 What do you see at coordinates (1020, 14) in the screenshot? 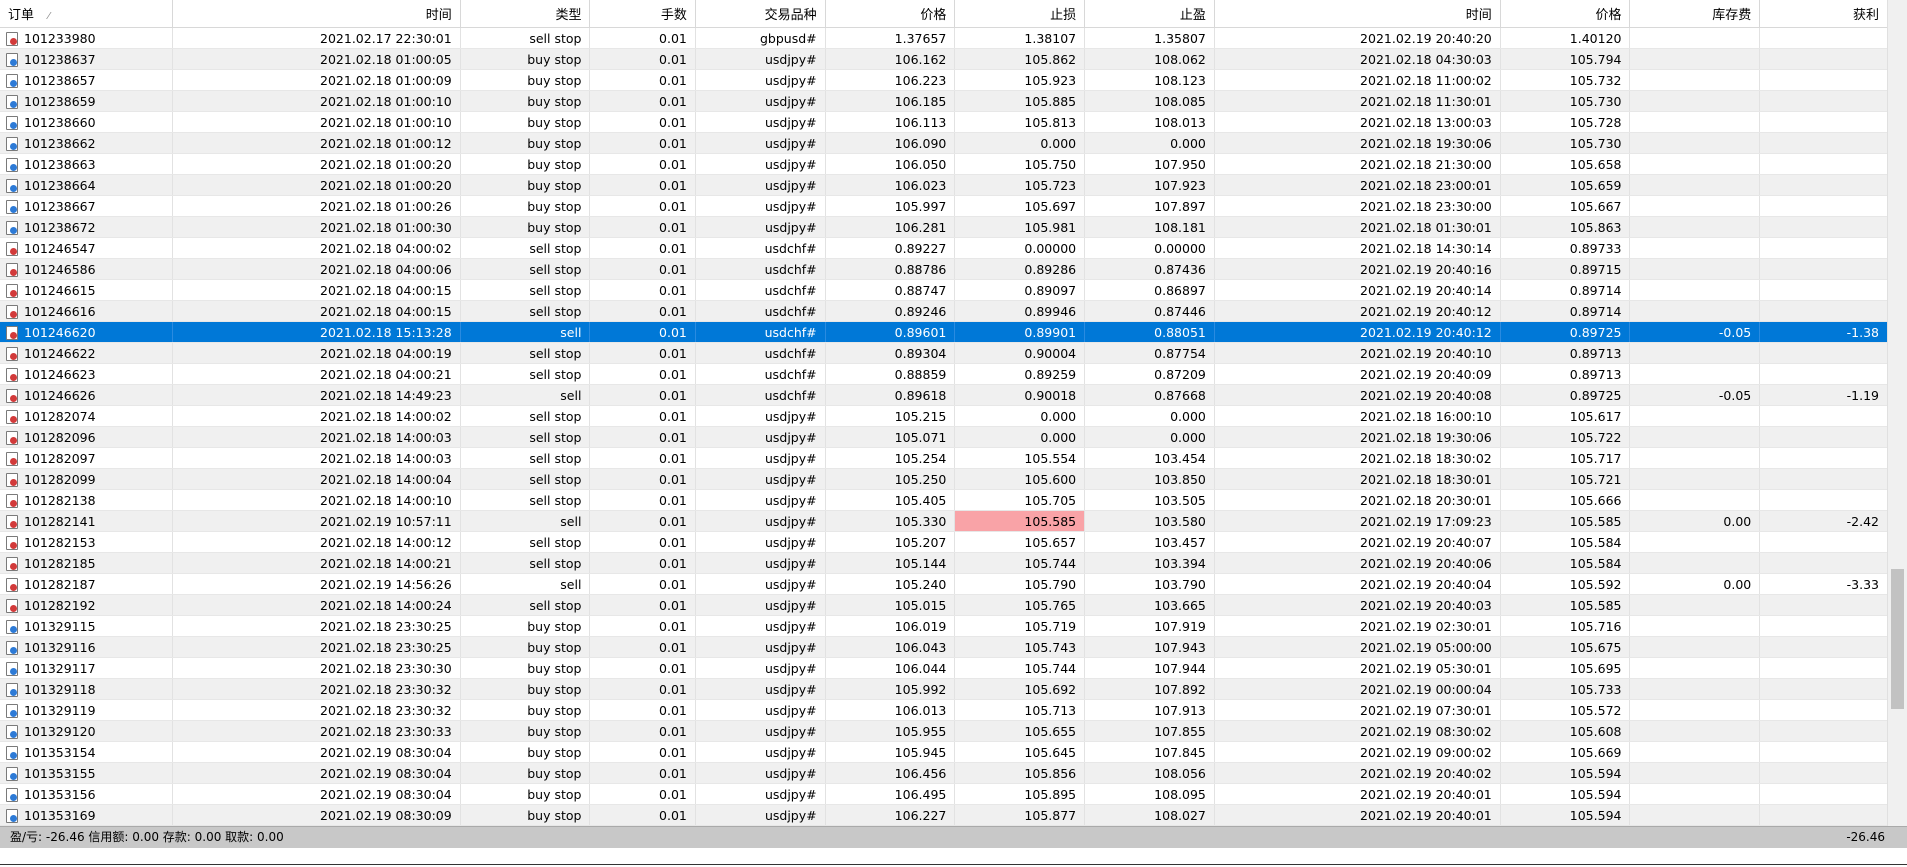
I see `column-header-stop-loss: 止损` at bounding box center [1020, 14].